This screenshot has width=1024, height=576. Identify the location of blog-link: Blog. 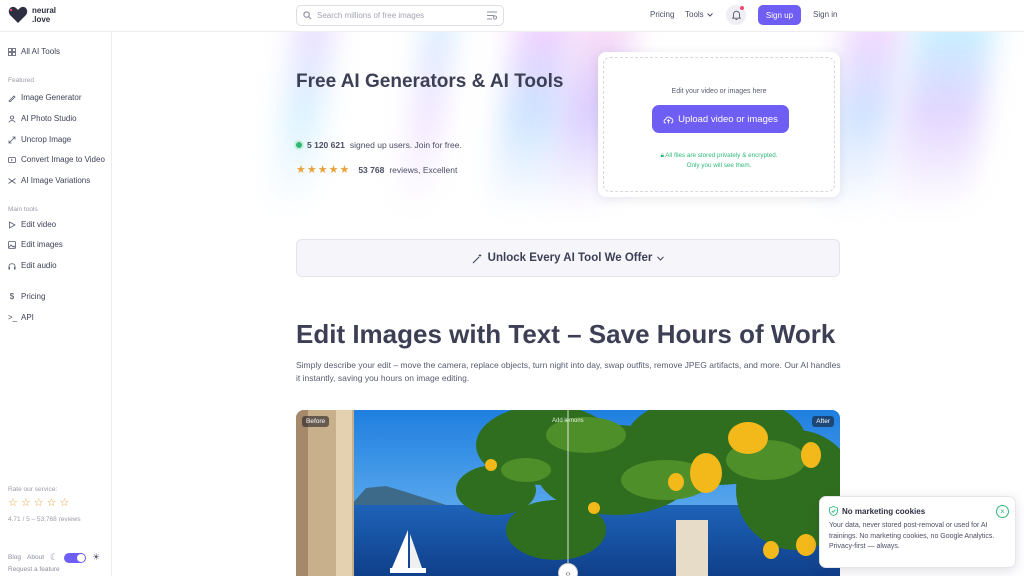
(14, 557).